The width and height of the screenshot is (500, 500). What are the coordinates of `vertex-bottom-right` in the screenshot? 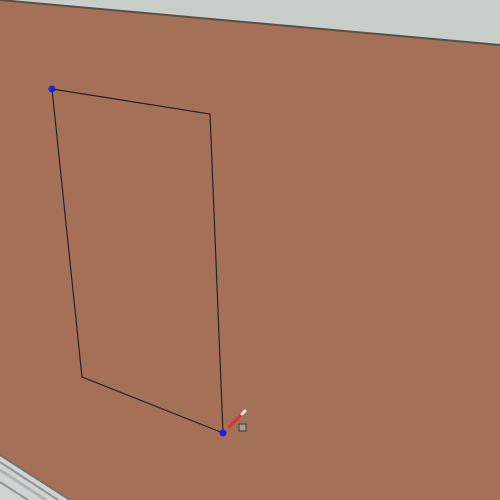 It's located at (223, 433).